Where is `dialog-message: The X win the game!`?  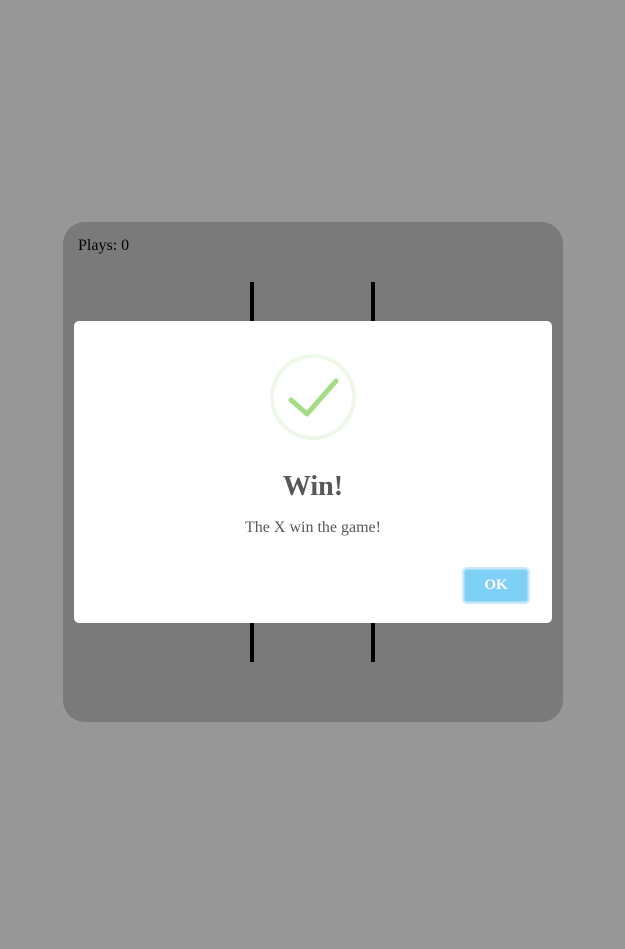
dialog-message: The X win the game! is located at coordinates (313, 527).